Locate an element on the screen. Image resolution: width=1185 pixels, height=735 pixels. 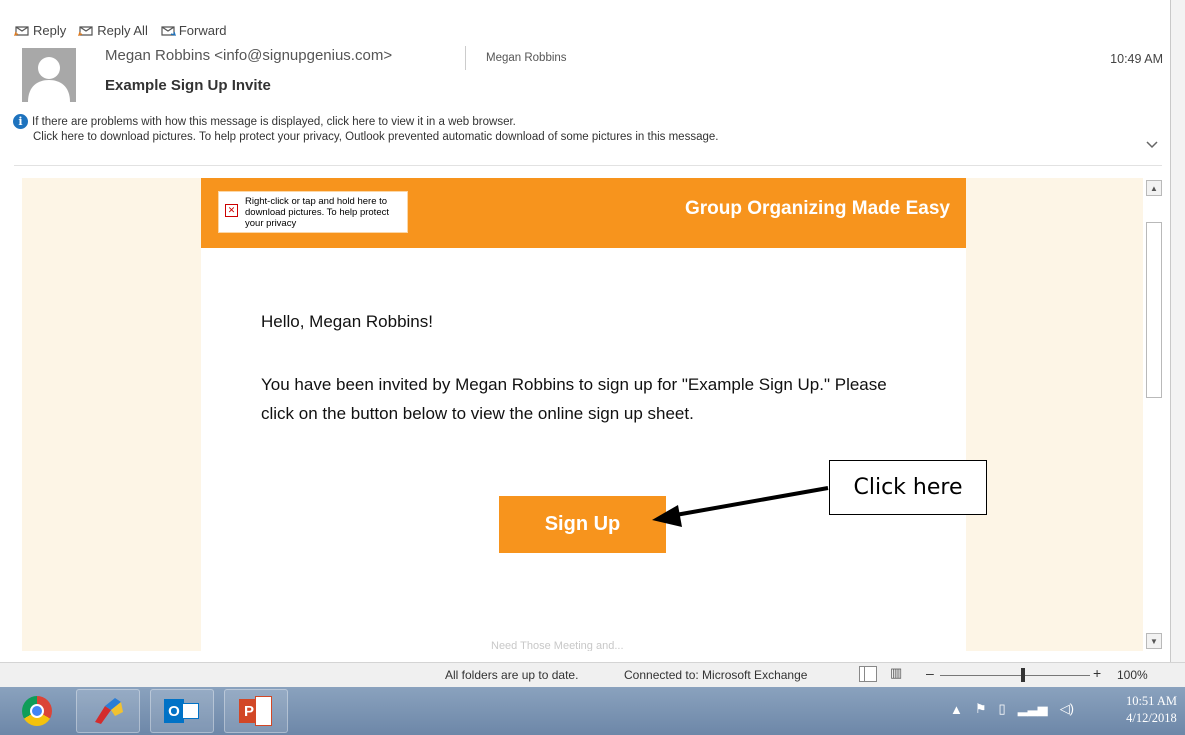
forward-button: Forward is located at coordinates (193, 30).